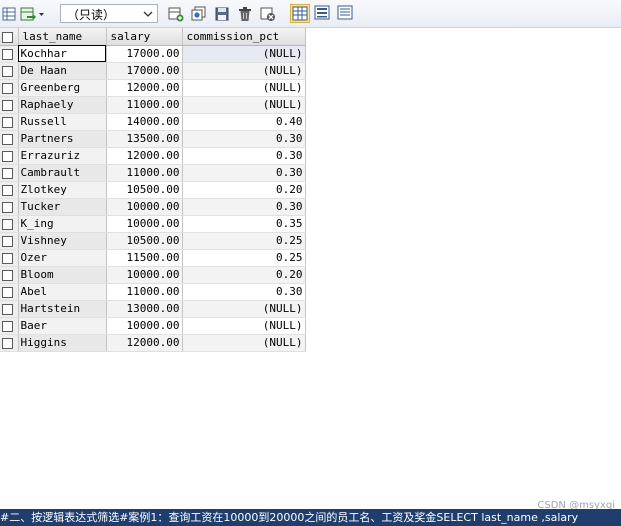 The width and height of the screenshot is (621, 526). I want to click on cell-salary: 10500.00, so click(144, 241).